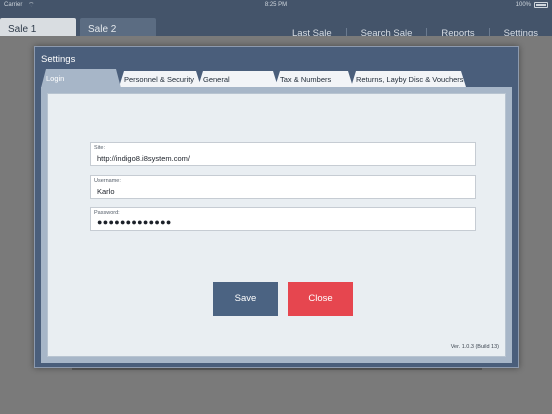  Describe the element at coordinates (107, 181) in the screenshot. I see `username-label: Username:` at that location.